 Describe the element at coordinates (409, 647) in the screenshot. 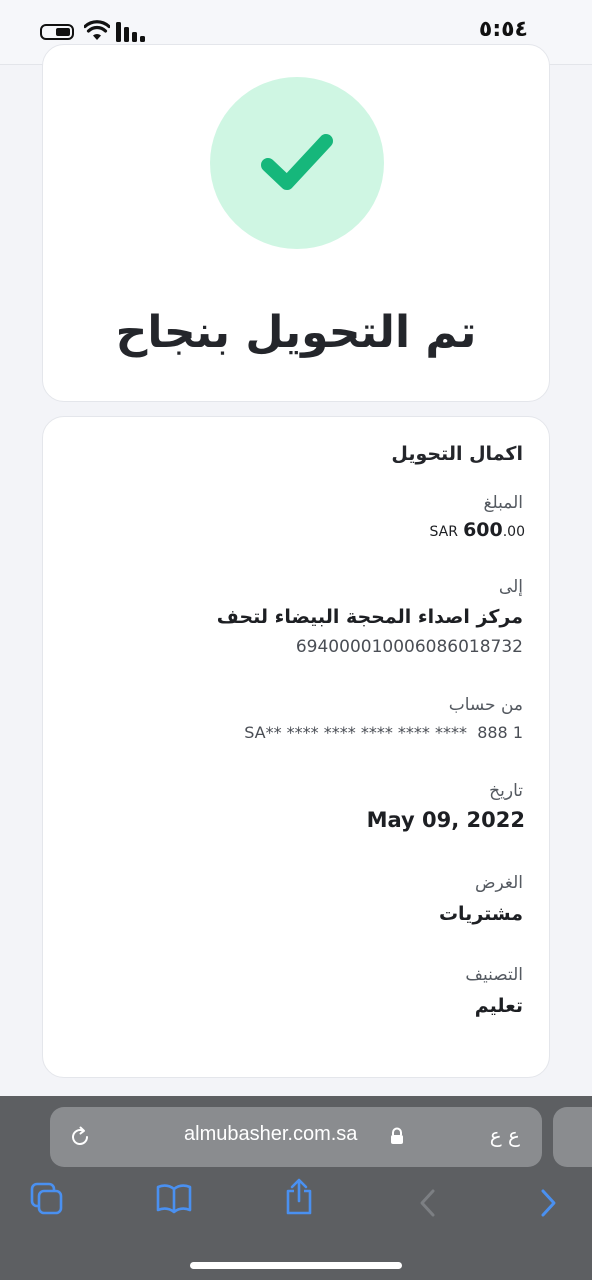

I see `beneficiary-account: 694000010006086018732` at that location.